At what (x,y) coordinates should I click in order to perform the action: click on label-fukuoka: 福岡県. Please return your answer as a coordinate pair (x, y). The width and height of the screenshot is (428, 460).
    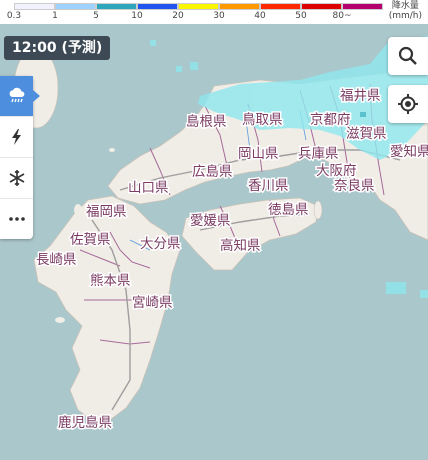
    Looking at the image, I should click on (106, 212).